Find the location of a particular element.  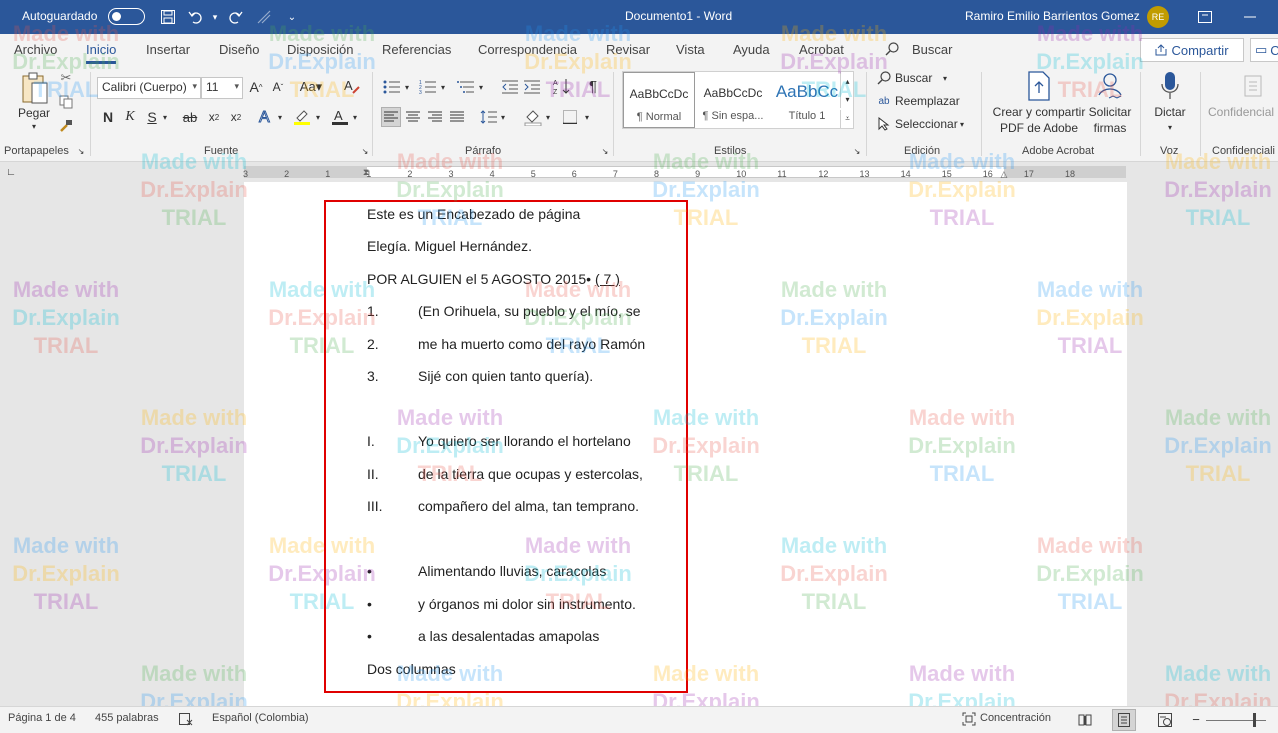

sort-icon: AZ is located at coordinates (562, 86).